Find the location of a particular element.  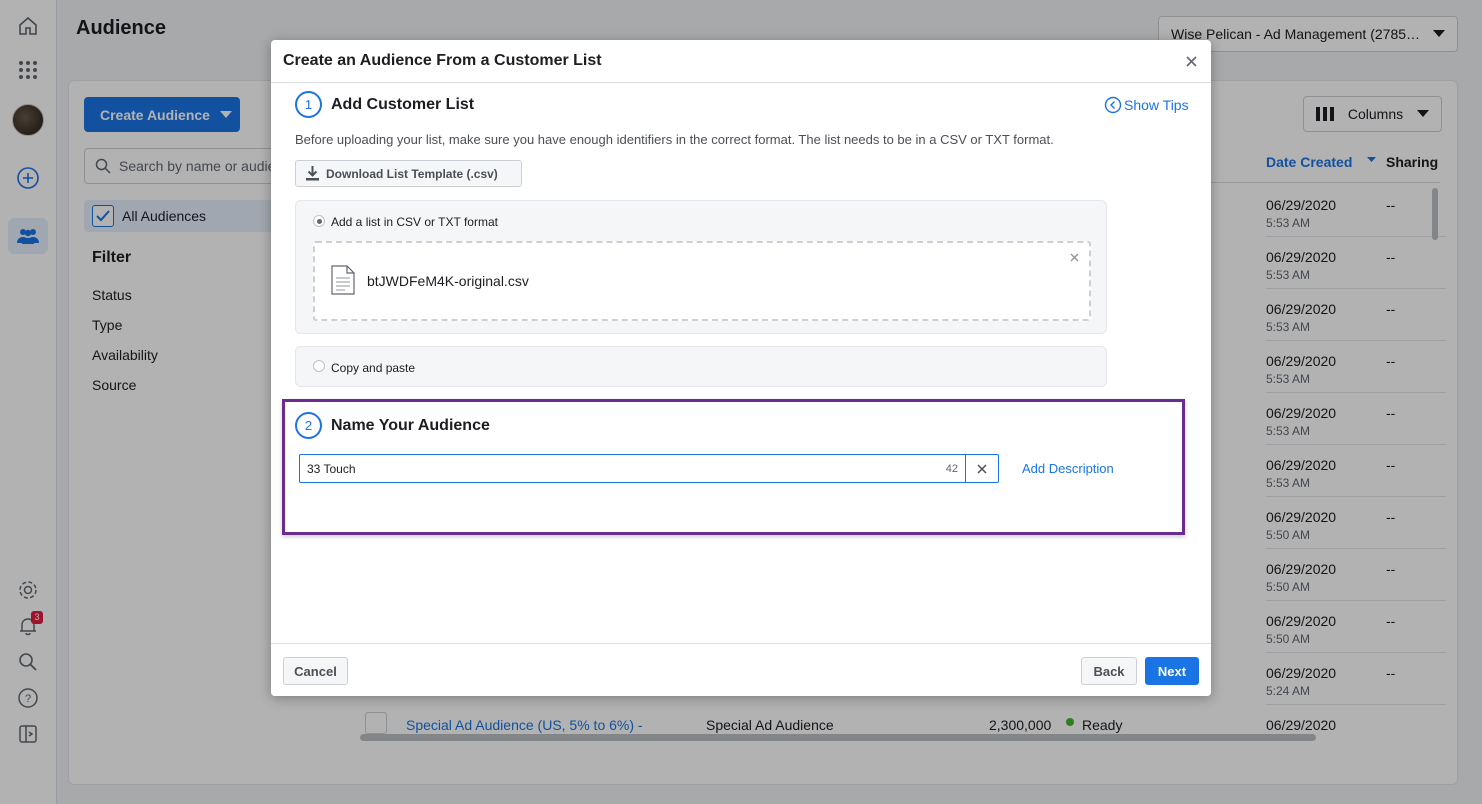

modal-title: Create an Audience From a Customer List is located at coordinates (442, 60).